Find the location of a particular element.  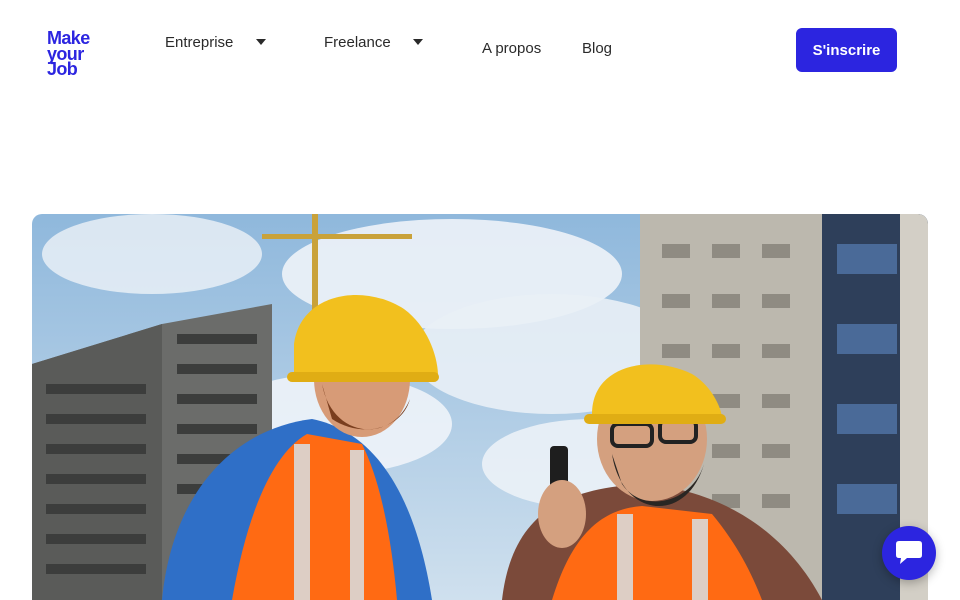

chat-button is located at coordinates (909, 553).